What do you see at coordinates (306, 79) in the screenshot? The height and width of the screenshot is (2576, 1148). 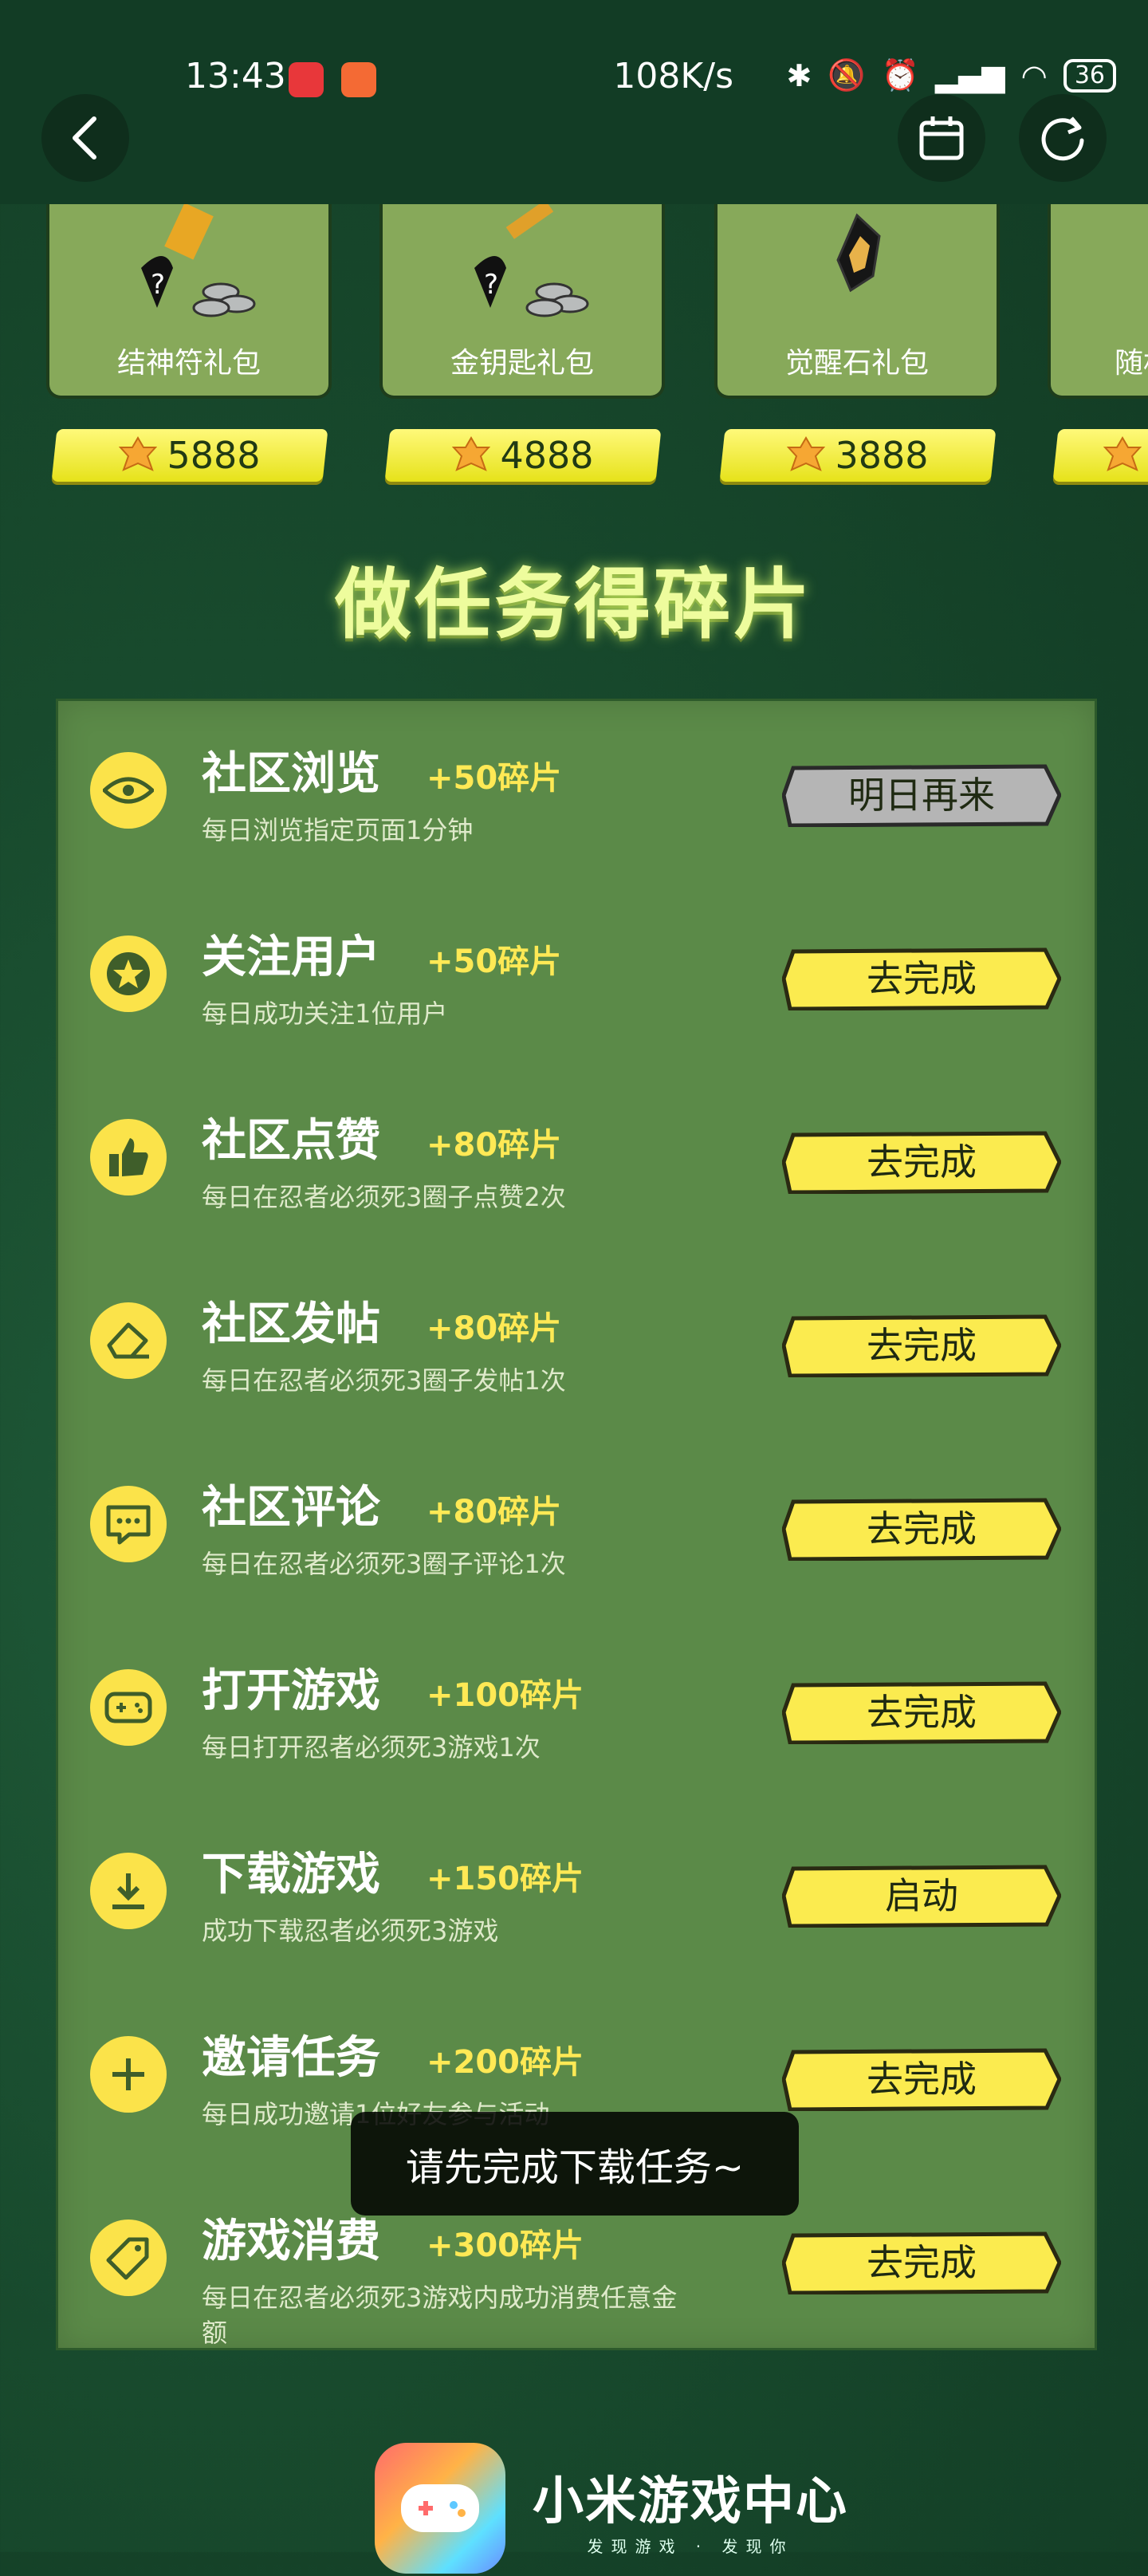 I see `netease-app-icon` at bounding box center [306, 79].